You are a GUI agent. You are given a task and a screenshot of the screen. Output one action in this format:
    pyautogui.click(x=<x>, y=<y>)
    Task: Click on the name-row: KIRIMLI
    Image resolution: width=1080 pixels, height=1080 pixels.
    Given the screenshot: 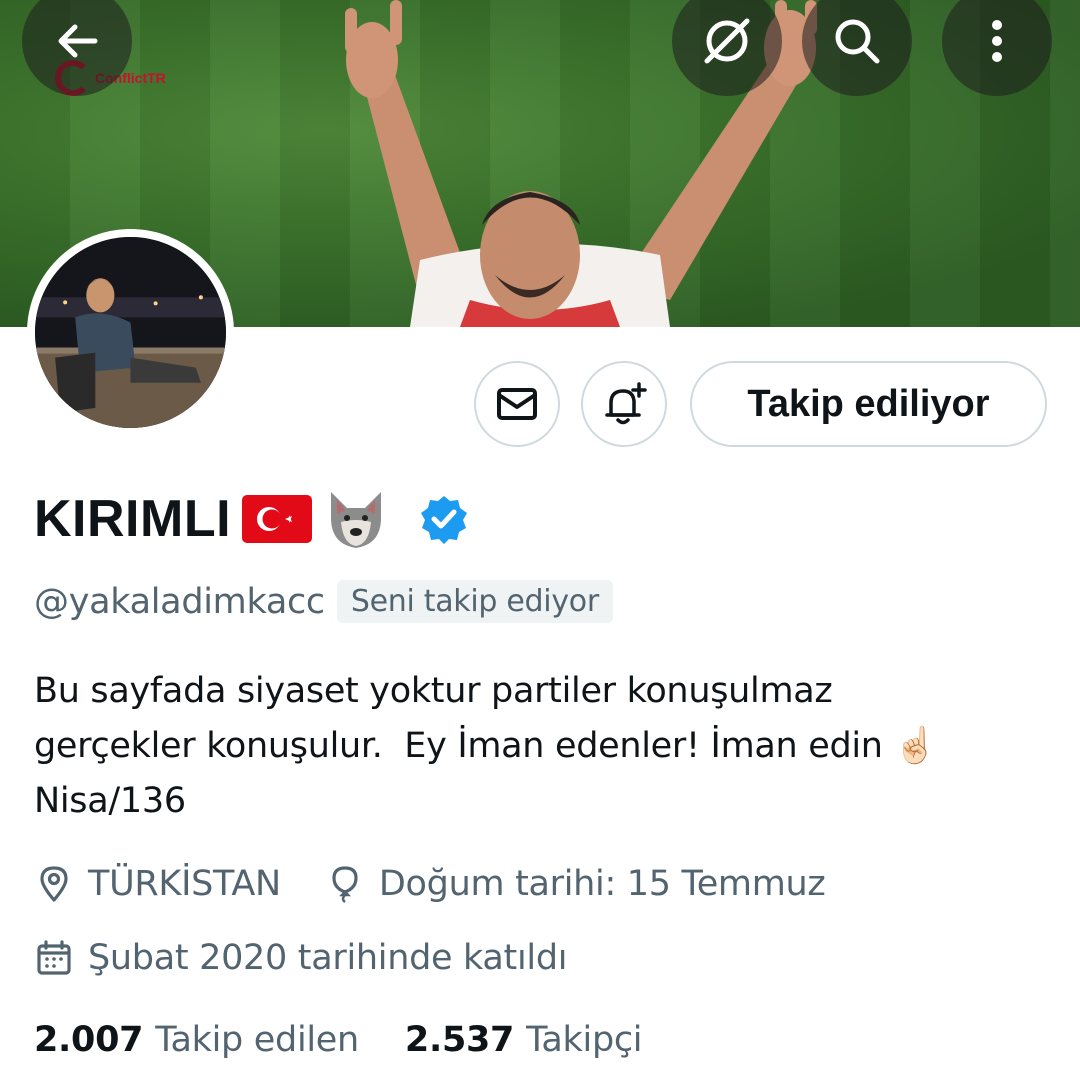 What is the action you would take?
    pyautogui.click(x=251, y=519)
    